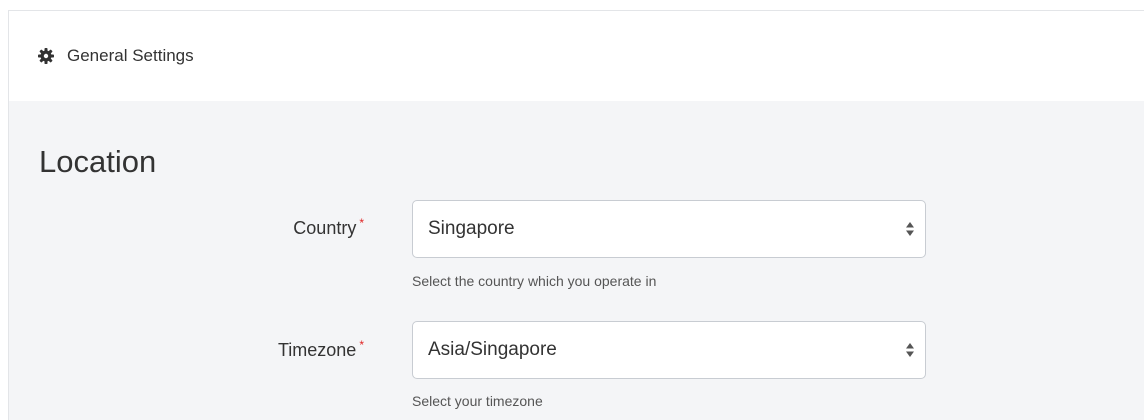 Image resolution: width=1144 pixels, height=420 pixels. What do you see at coordinates (46, 56) in the screenshot?
I see `gear-icon` at bounding box center [46, 56].